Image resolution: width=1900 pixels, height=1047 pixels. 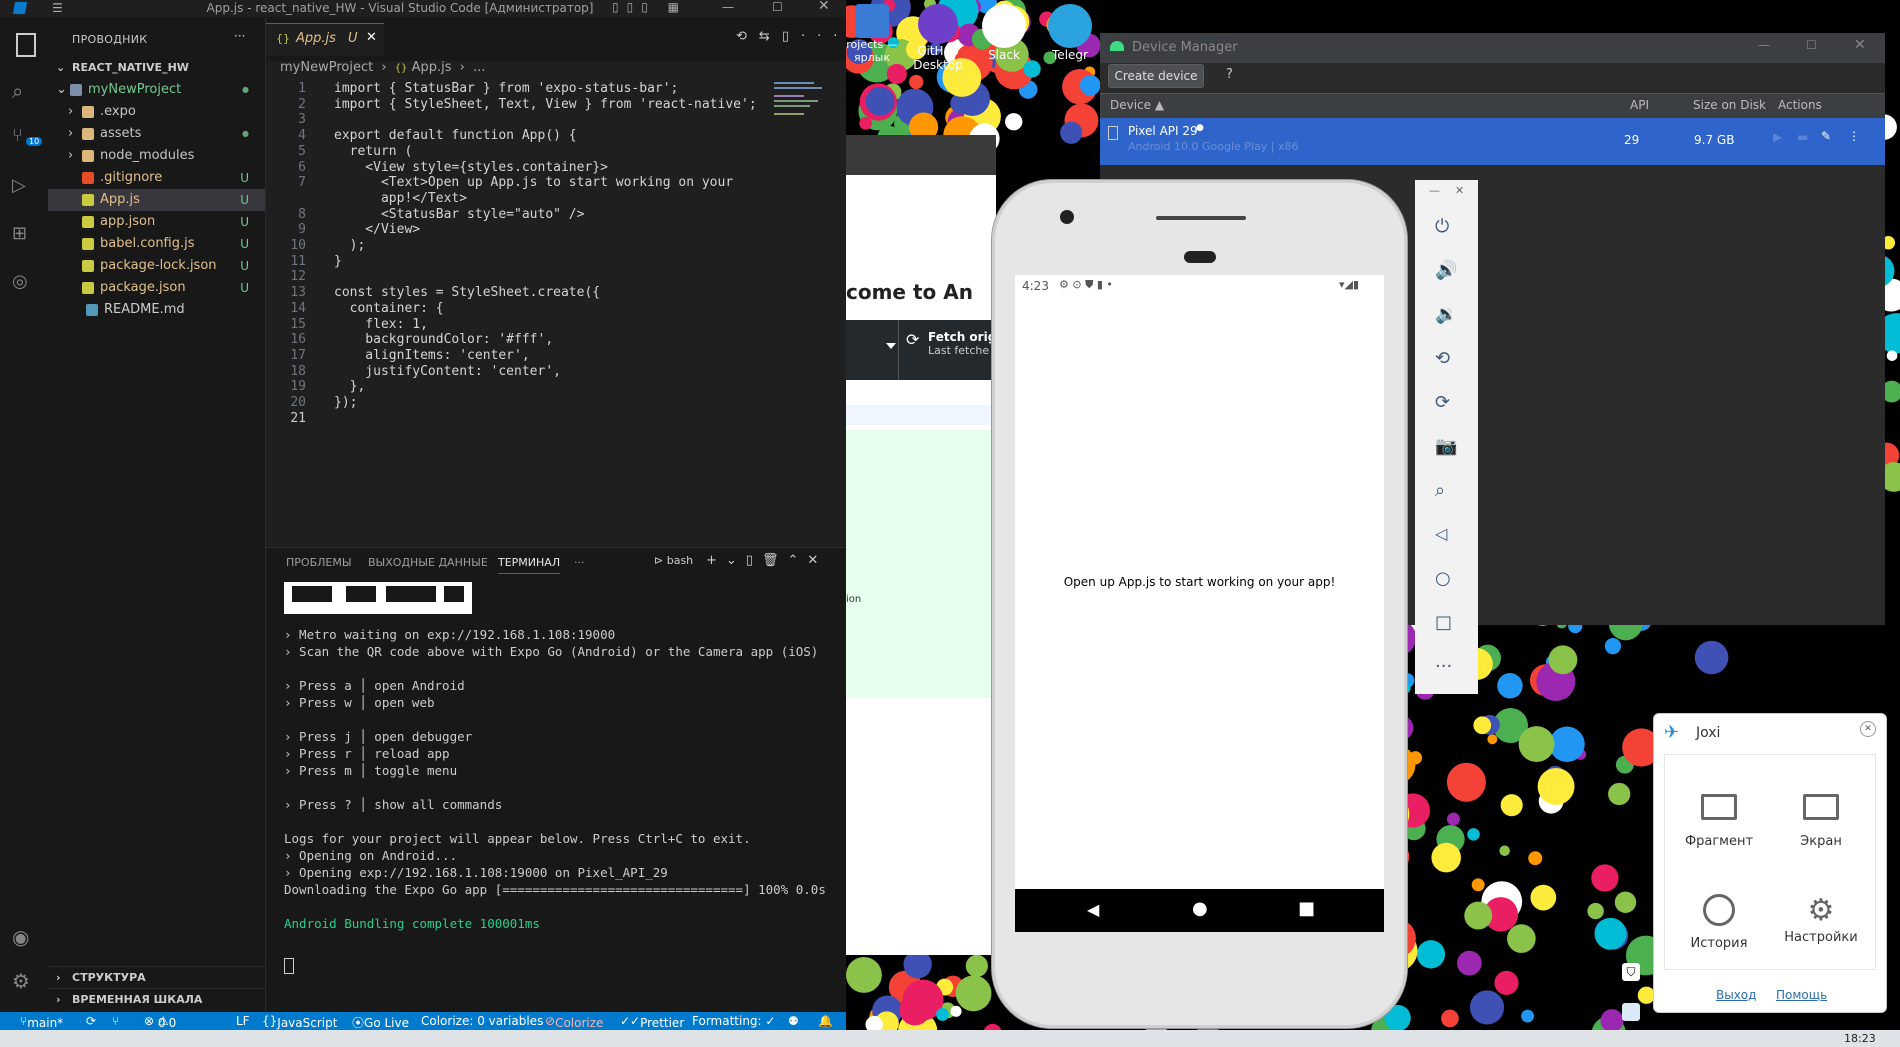 I want to click on tree-item-gitignore: .gitignore U, so click(x=156, y=178).